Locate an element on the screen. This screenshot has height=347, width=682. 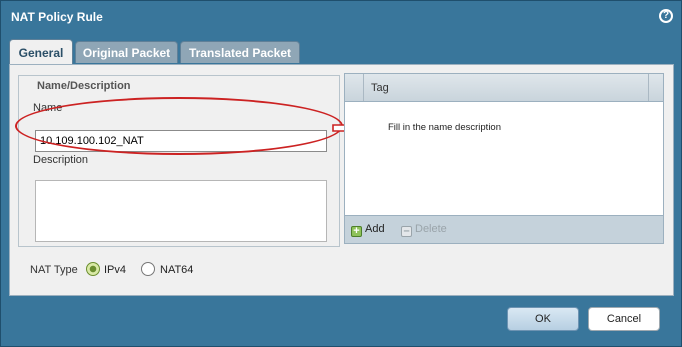
help-icon: ? is located at coordinates (666, 16).